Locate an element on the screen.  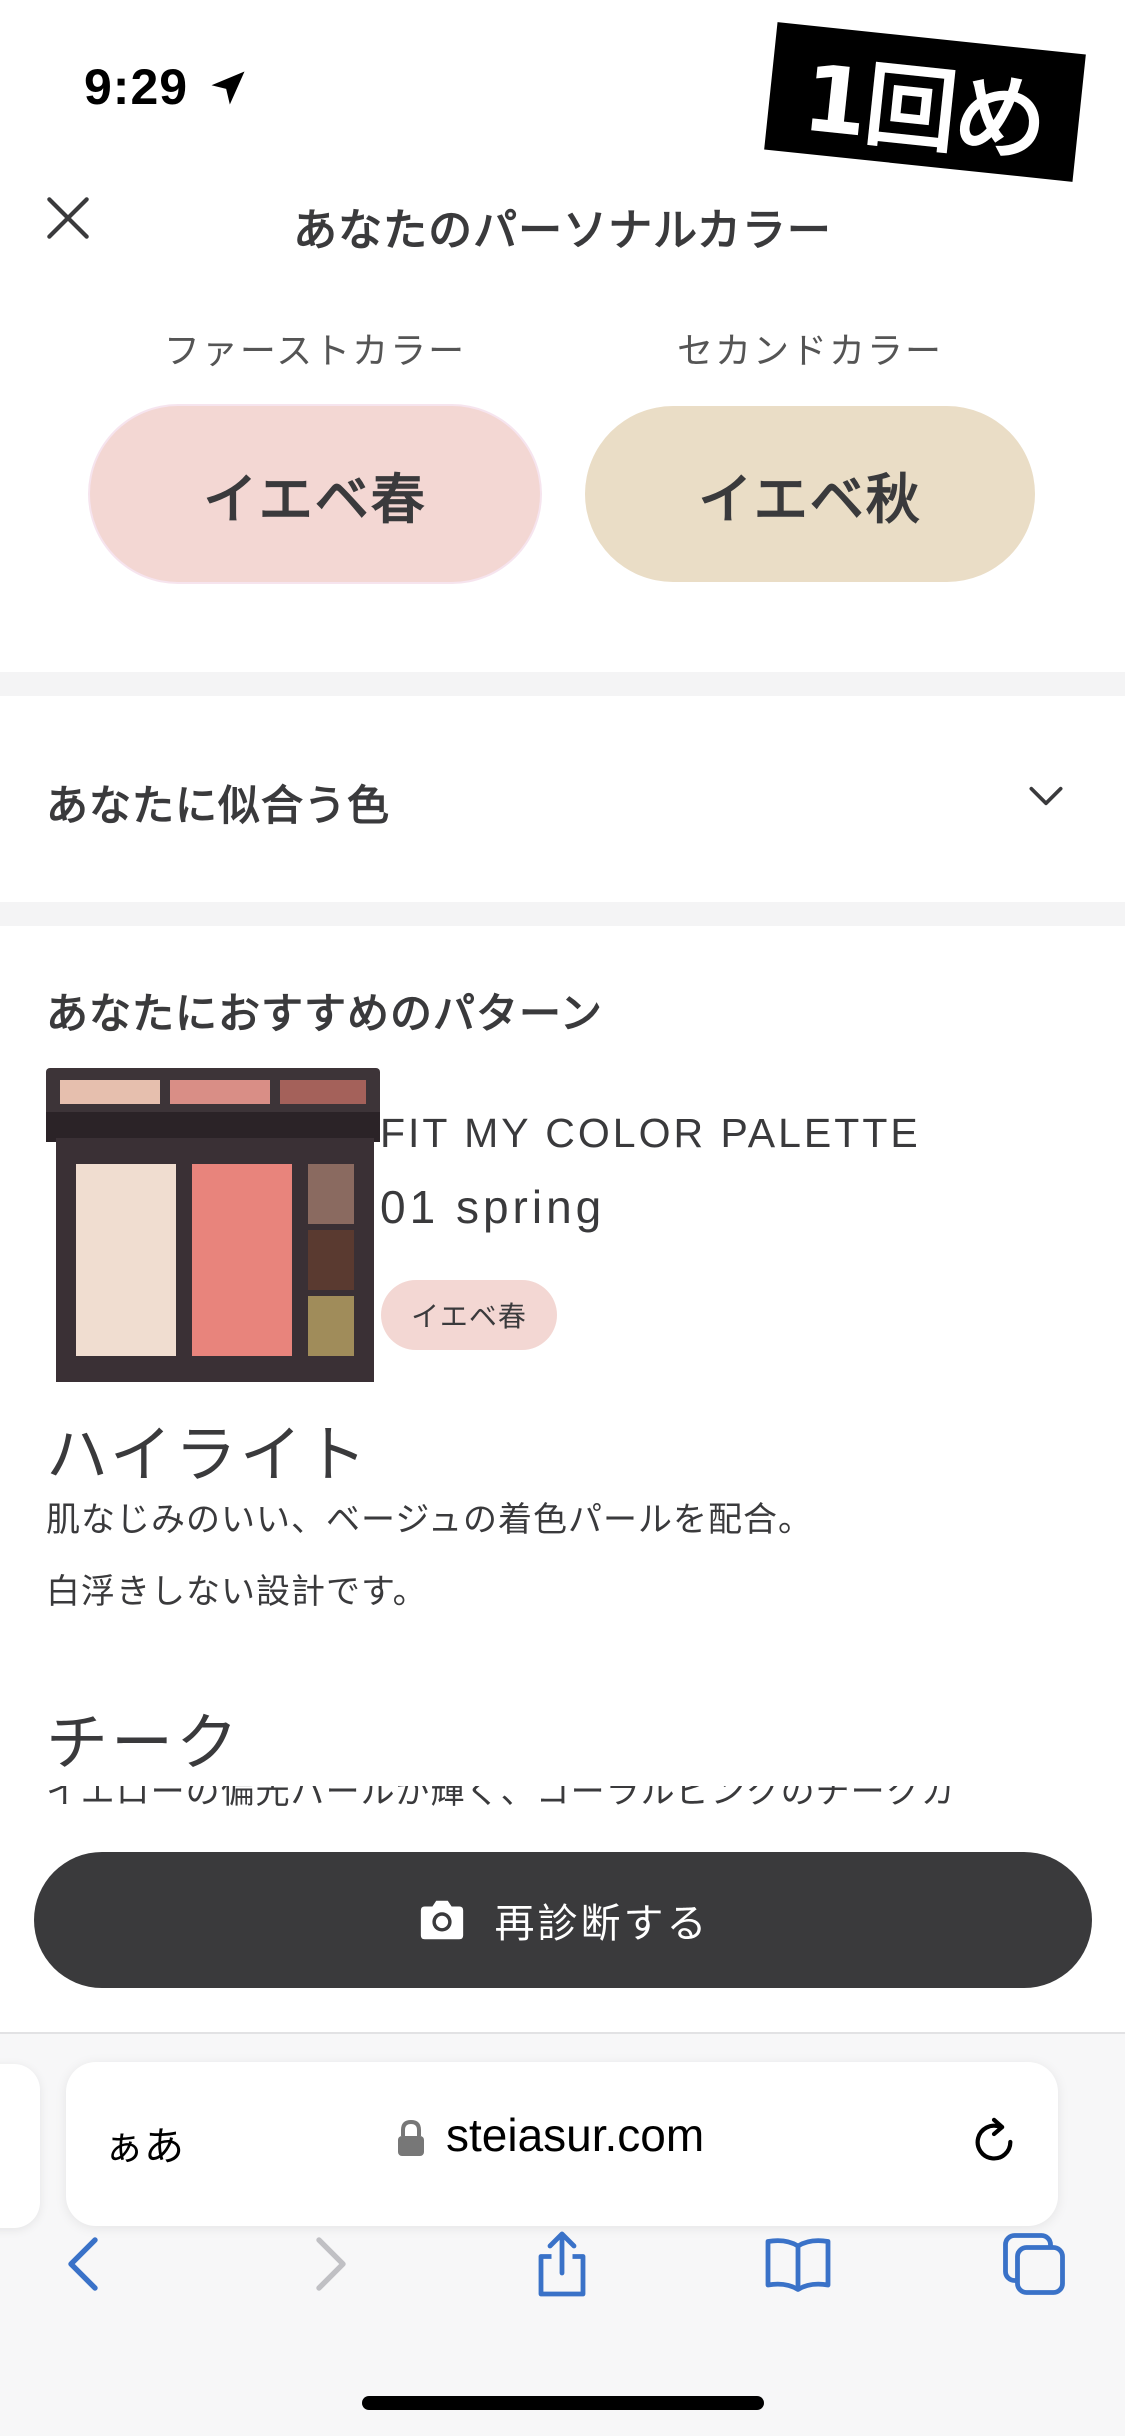
cheek-desc: イエローの偏光パールが輝く、コーラルピンクのチークカ is located at coordinates (501, 1797).